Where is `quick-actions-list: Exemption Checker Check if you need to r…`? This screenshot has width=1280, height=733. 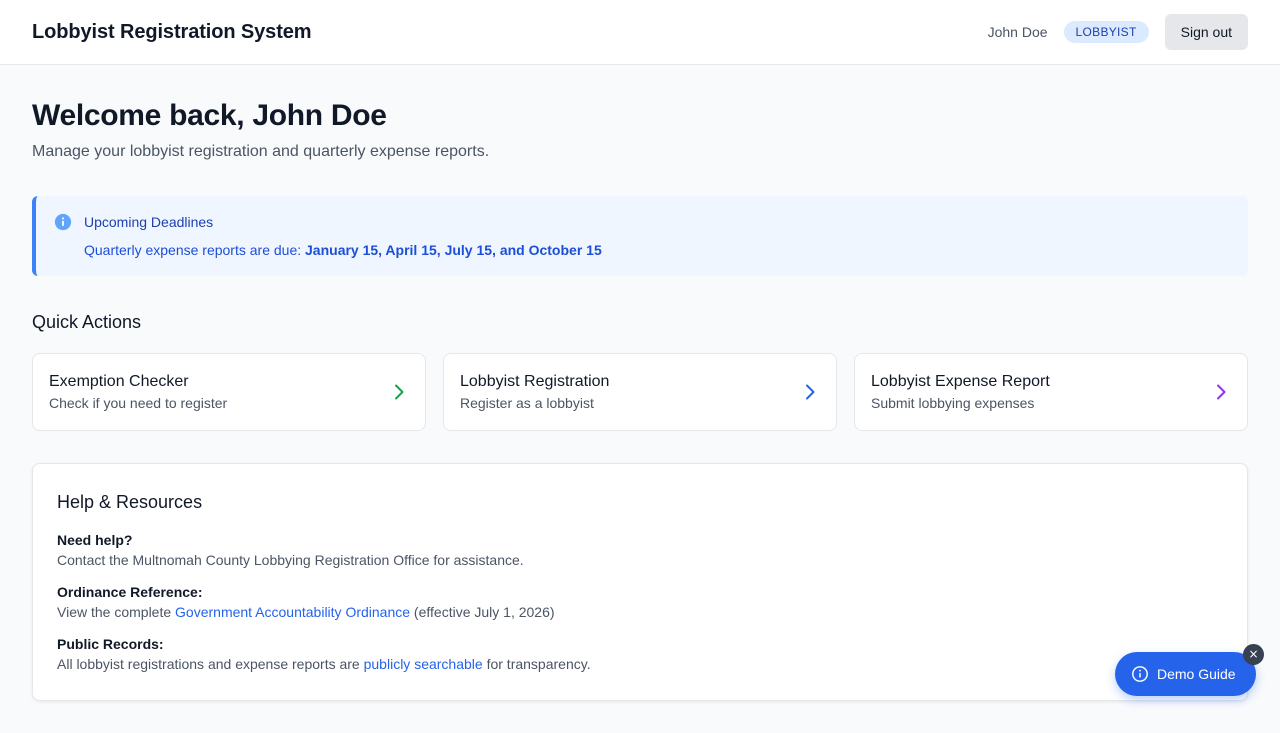
quick-actions-list: Exemption Checker Check if you need to r… is located at coordinates (640, 392).